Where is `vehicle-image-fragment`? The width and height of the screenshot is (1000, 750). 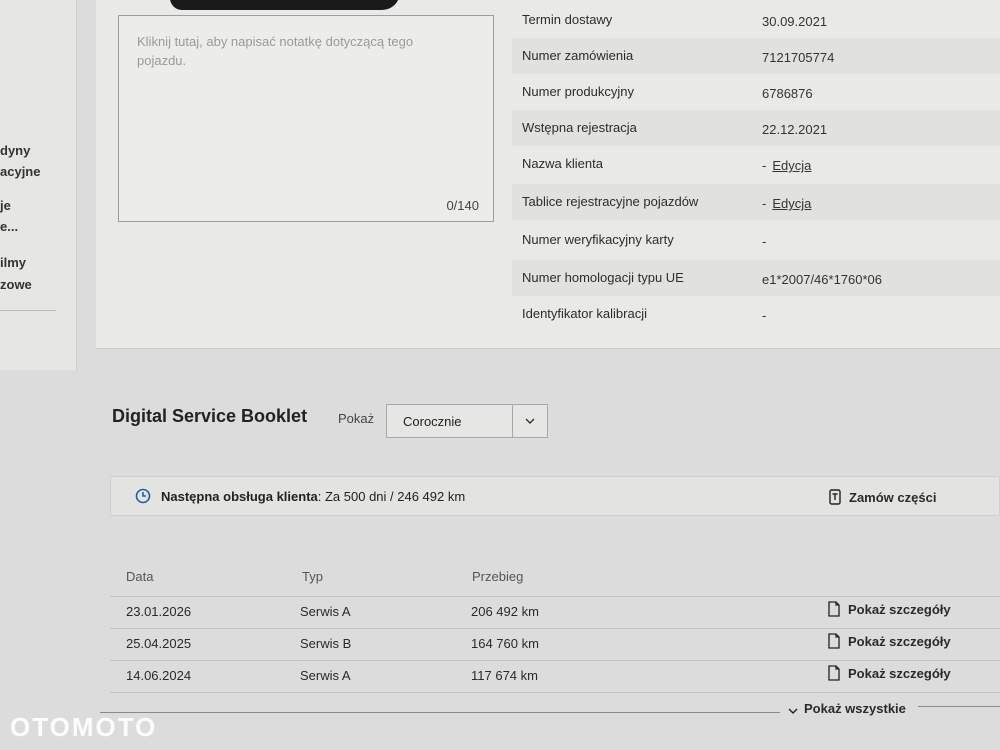 vehicle-image-fragment is located at coordinates (285, 5).